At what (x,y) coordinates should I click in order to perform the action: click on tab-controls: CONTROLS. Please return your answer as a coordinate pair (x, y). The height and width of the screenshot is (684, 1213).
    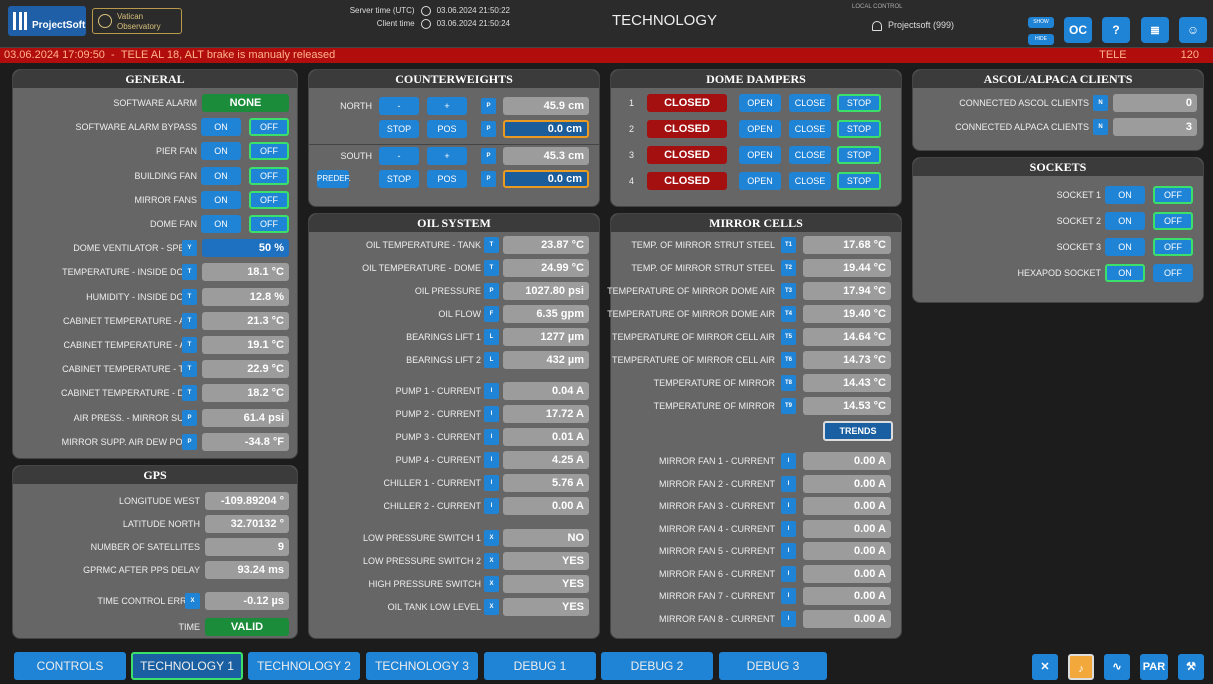
    Looking at the image, I should click on (70, 666).